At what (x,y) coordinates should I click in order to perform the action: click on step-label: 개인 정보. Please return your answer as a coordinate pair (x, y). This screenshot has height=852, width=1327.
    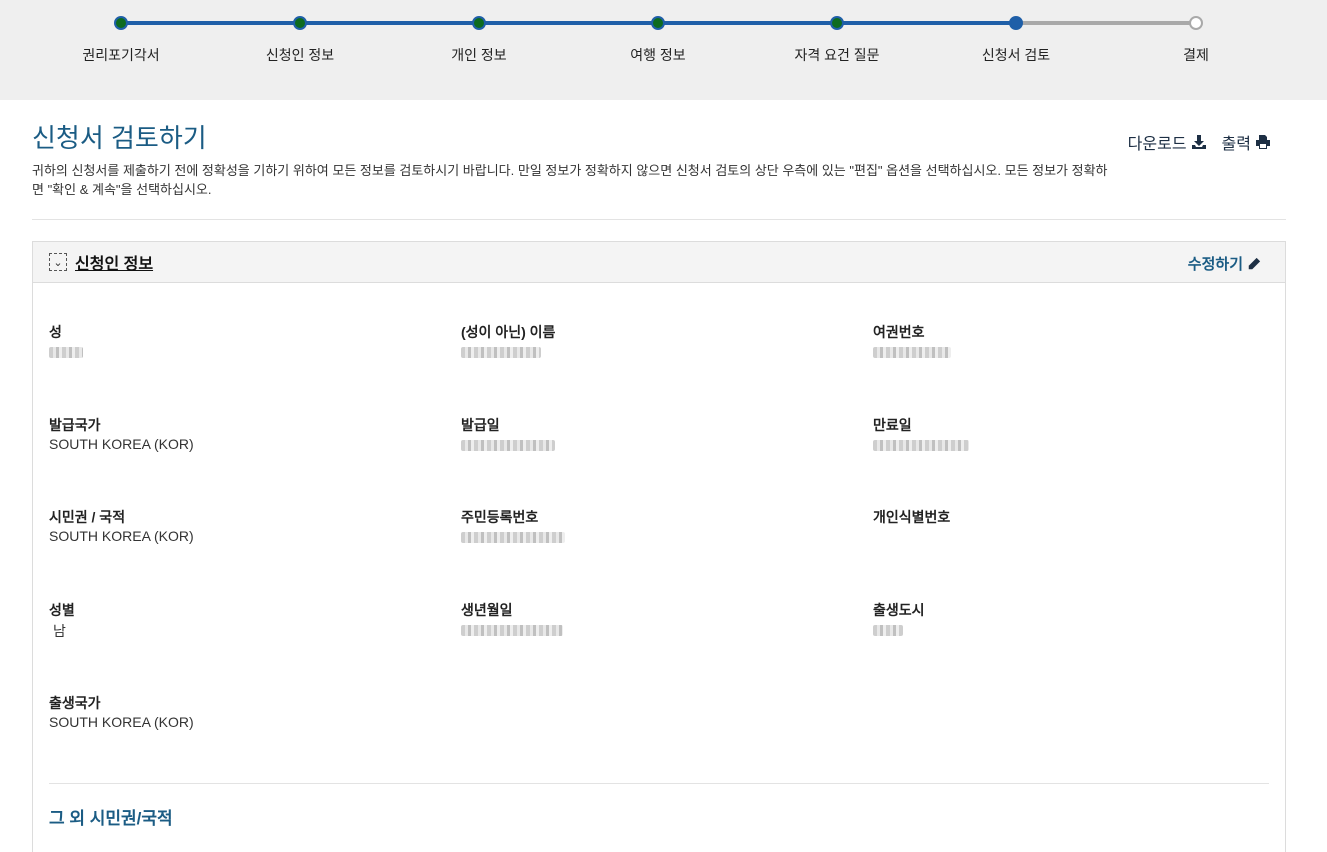
    Looking at the image, I should click on (479, 55).